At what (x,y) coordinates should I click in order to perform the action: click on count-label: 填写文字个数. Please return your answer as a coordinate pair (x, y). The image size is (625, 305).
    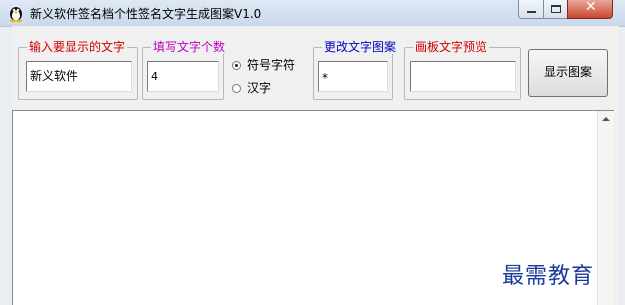
    Looking at the image, I should click on (189, 47).